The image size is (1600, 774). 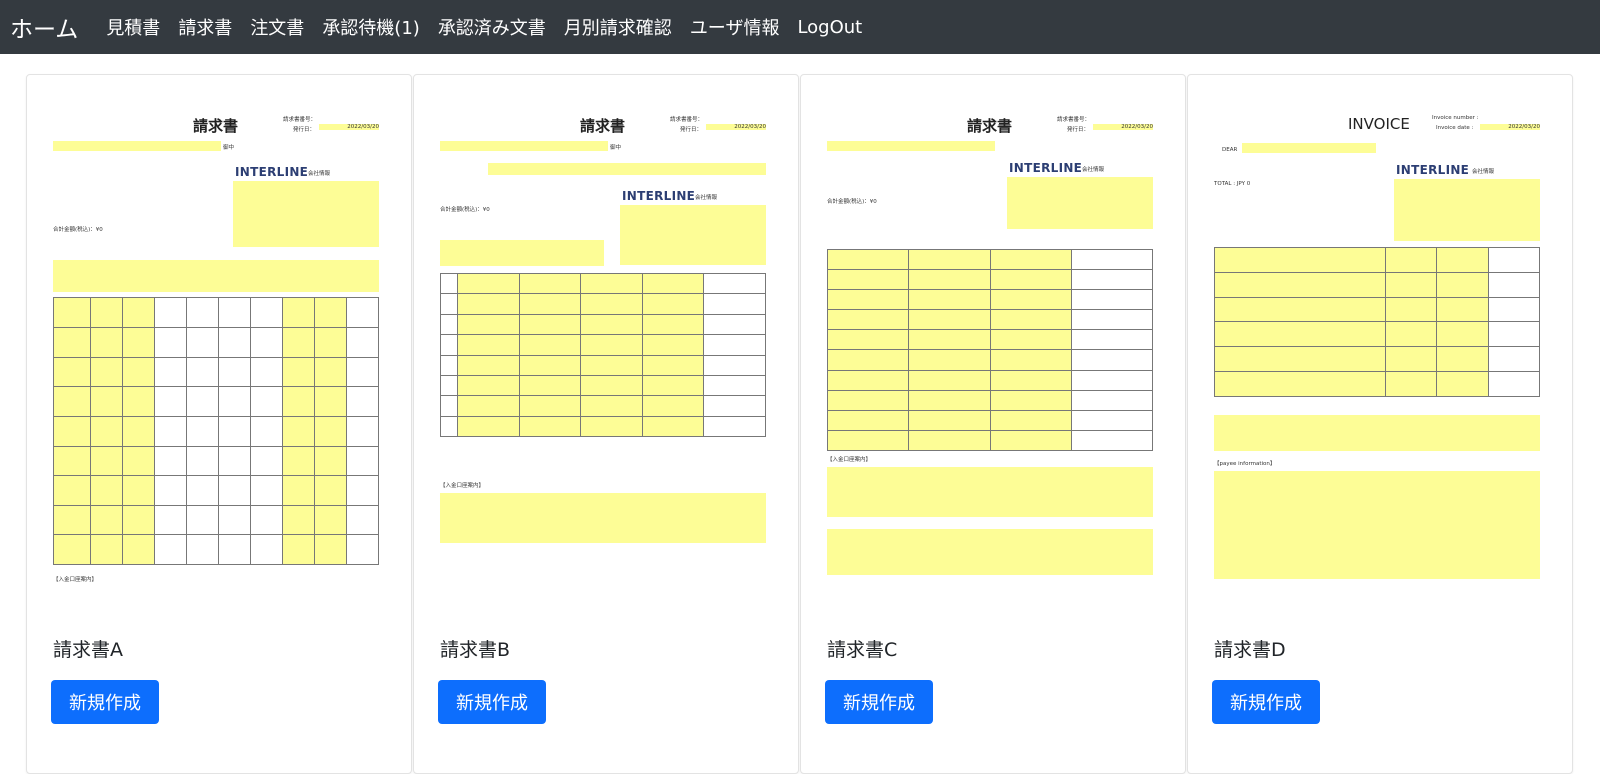 I want to click on card-title: 請求書A, so click(x=88, y=650).